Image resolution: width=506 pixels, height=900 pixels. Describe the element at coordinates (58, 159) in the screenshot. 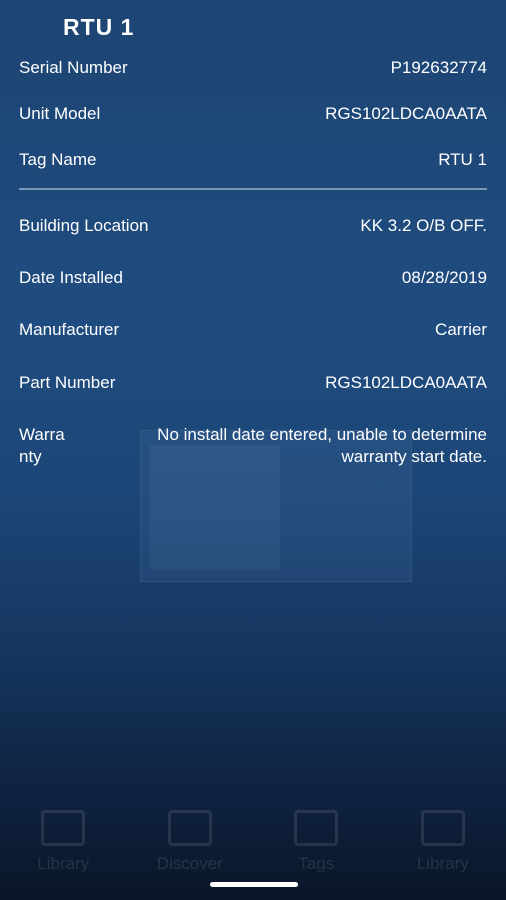

I see `detail-label: Tag Name` at that location.